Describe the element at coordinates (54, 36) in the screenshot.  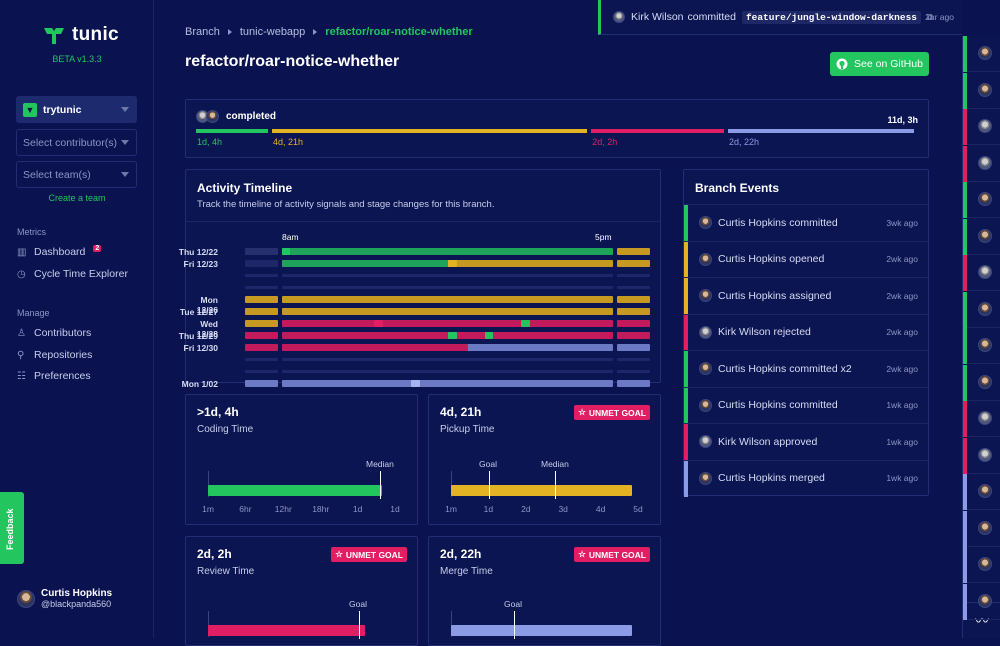
I see `tunic-logo-icon` at that location.